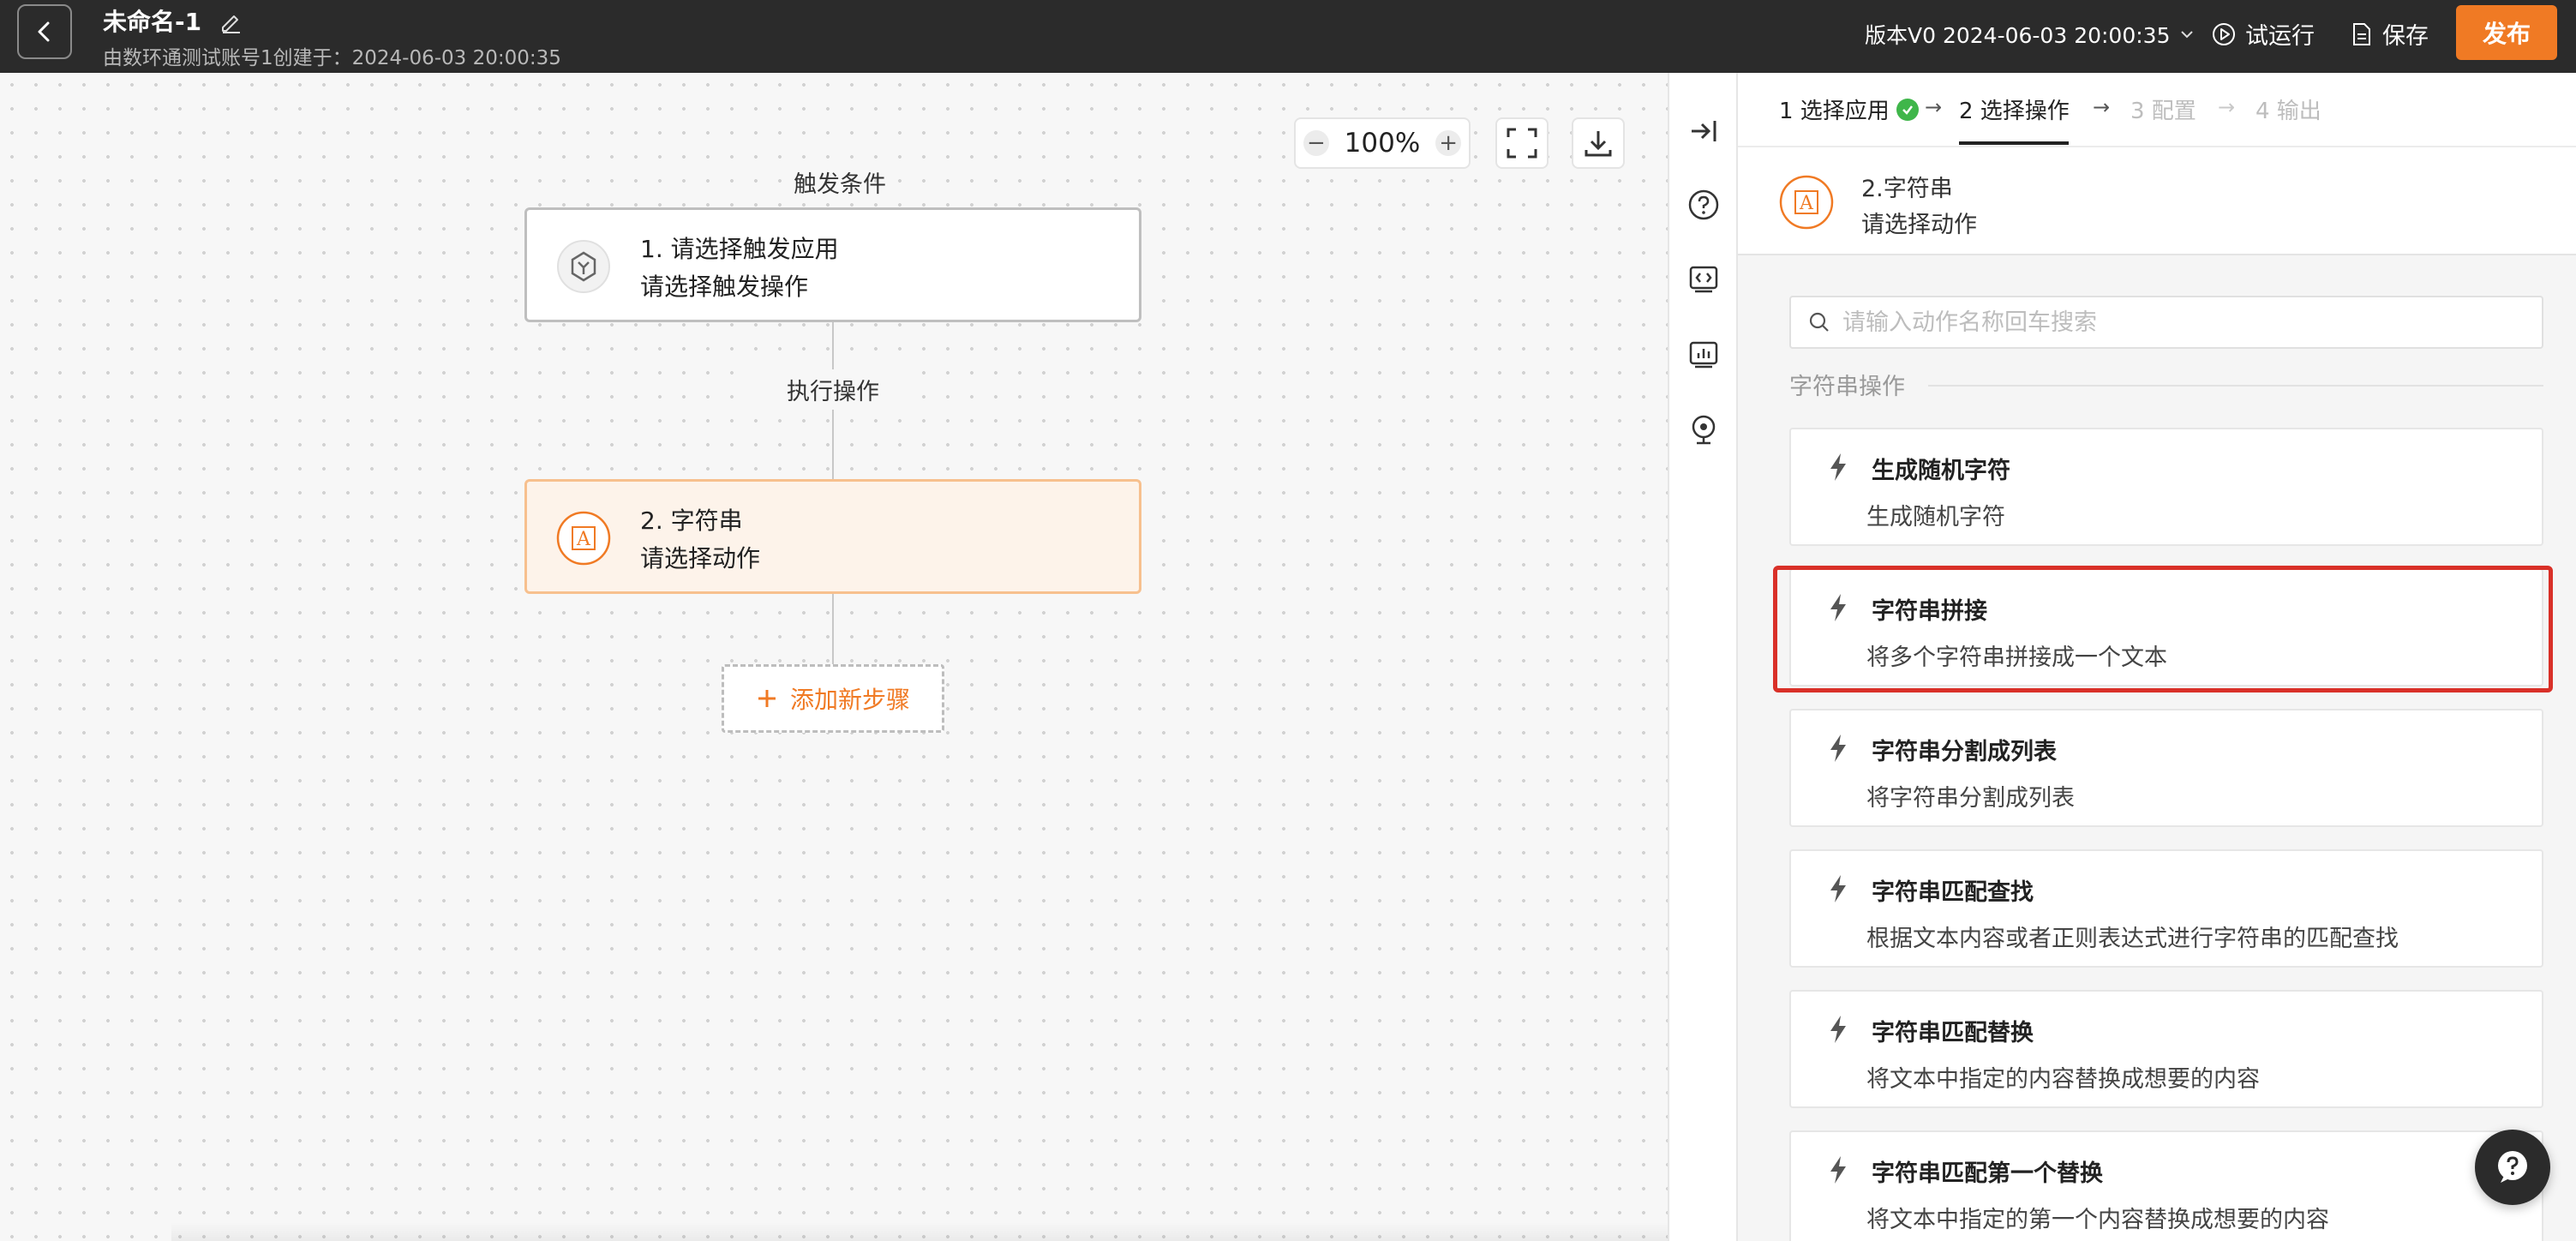 The height and width of the screenshot is (1241, 2576). What do you see at coordinates (1970, 798) in the screenshot?
I see `action-description: 将字符串分割成列表` at bounding box center [1970, 798].